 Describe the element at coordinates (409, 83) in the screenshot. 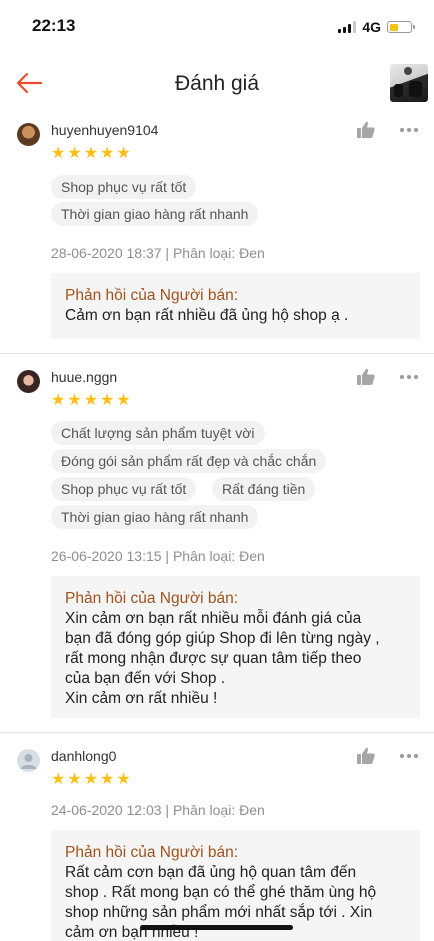

I see `product-thumbnail` at that location.